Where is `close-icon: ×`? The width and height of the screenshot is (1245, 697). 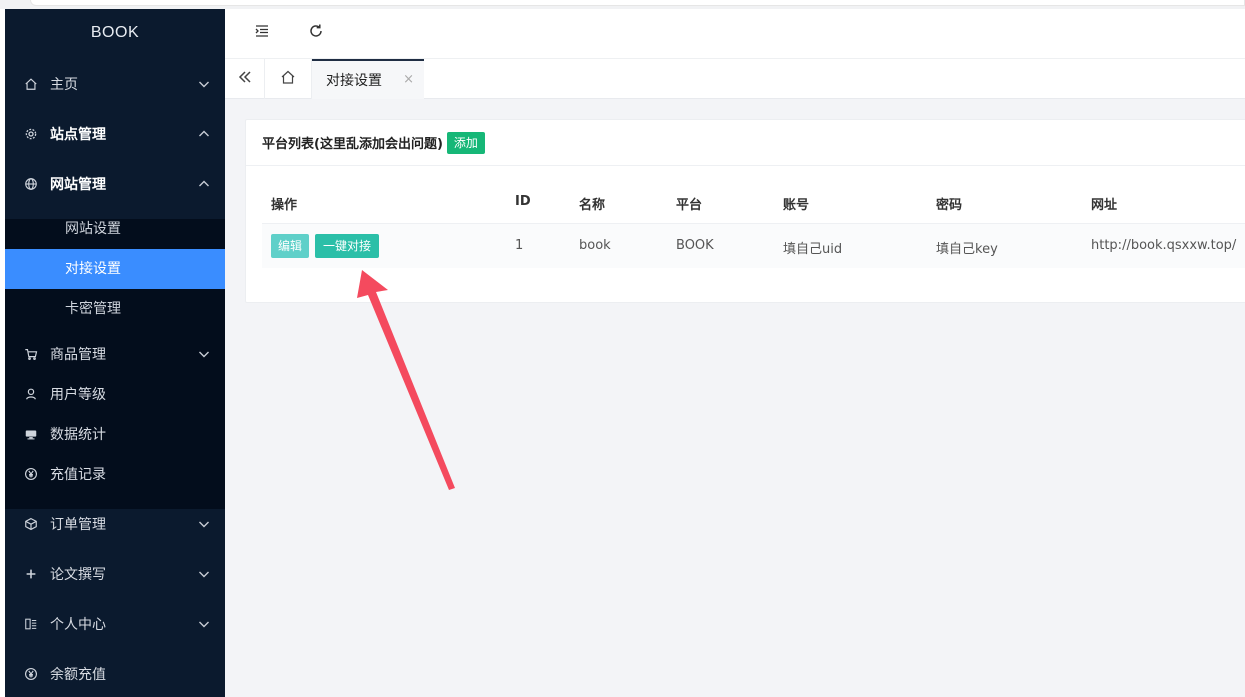 close-icon: × is located at coordinates (408, 79).